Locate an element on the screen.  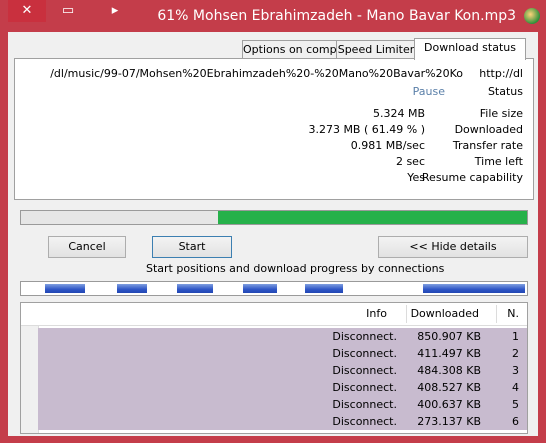
resume-capability-label: Resume capability is located at coordinates (472, 177).